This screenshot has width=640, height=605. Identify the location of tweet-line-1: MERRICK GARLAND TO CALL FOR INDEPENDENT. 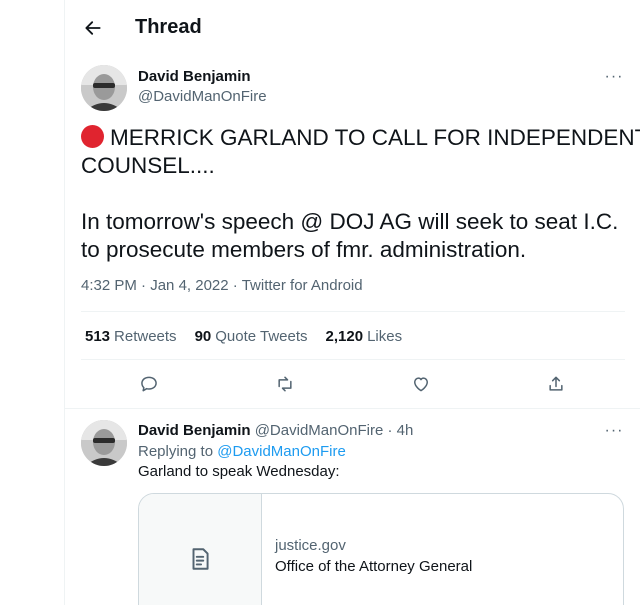
(375, 137).